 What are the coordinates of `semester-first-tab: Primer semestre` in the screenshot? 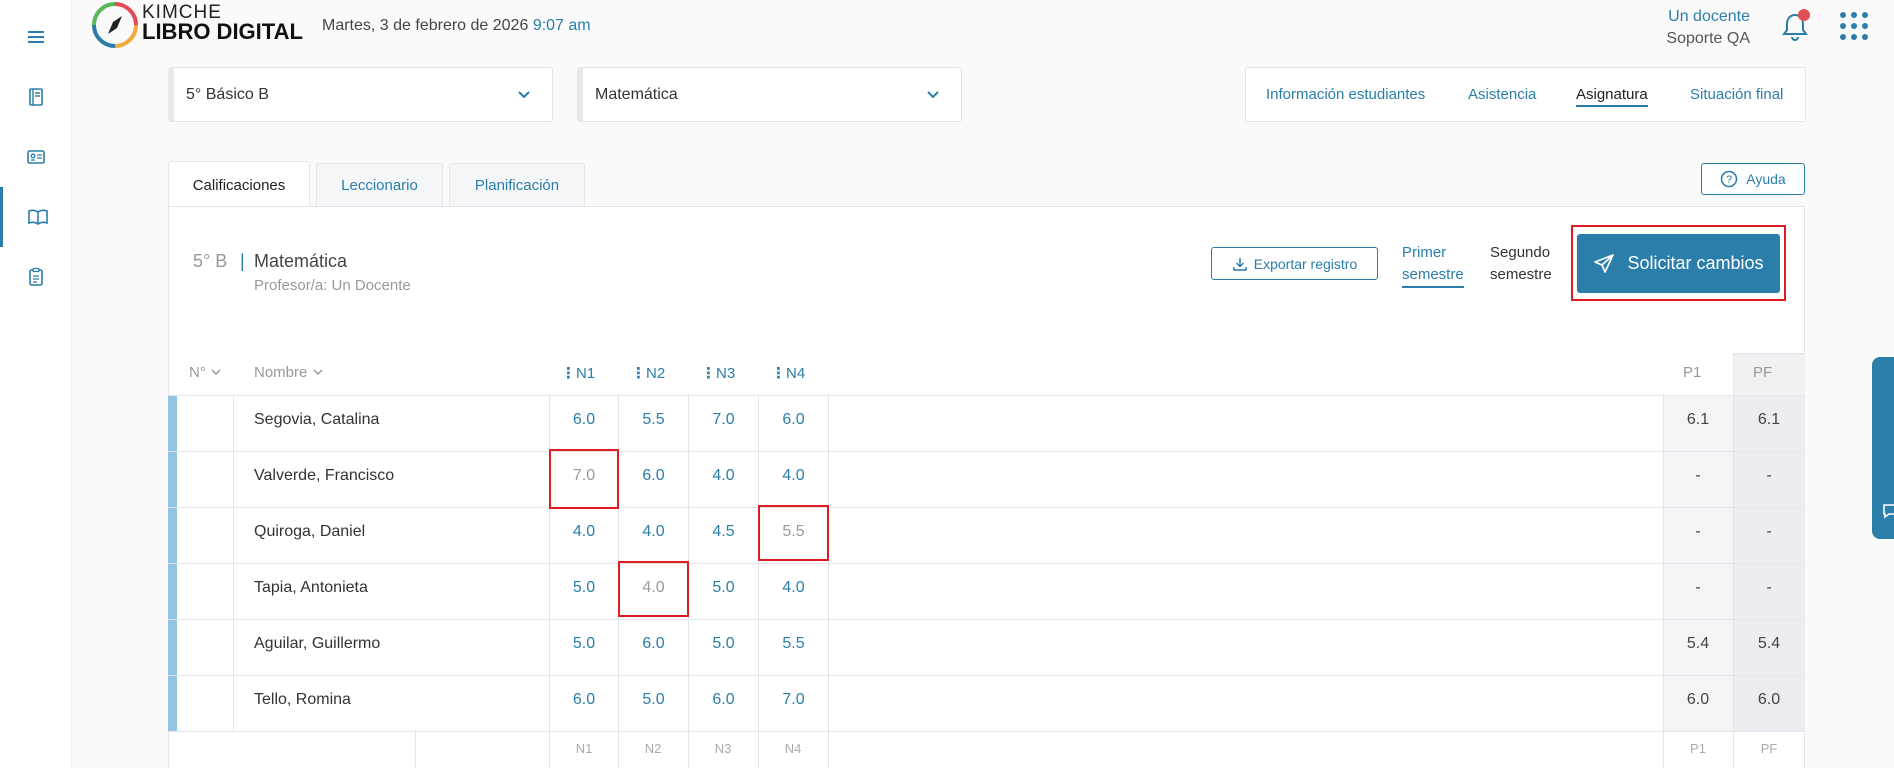 It's located at (1433, 265).